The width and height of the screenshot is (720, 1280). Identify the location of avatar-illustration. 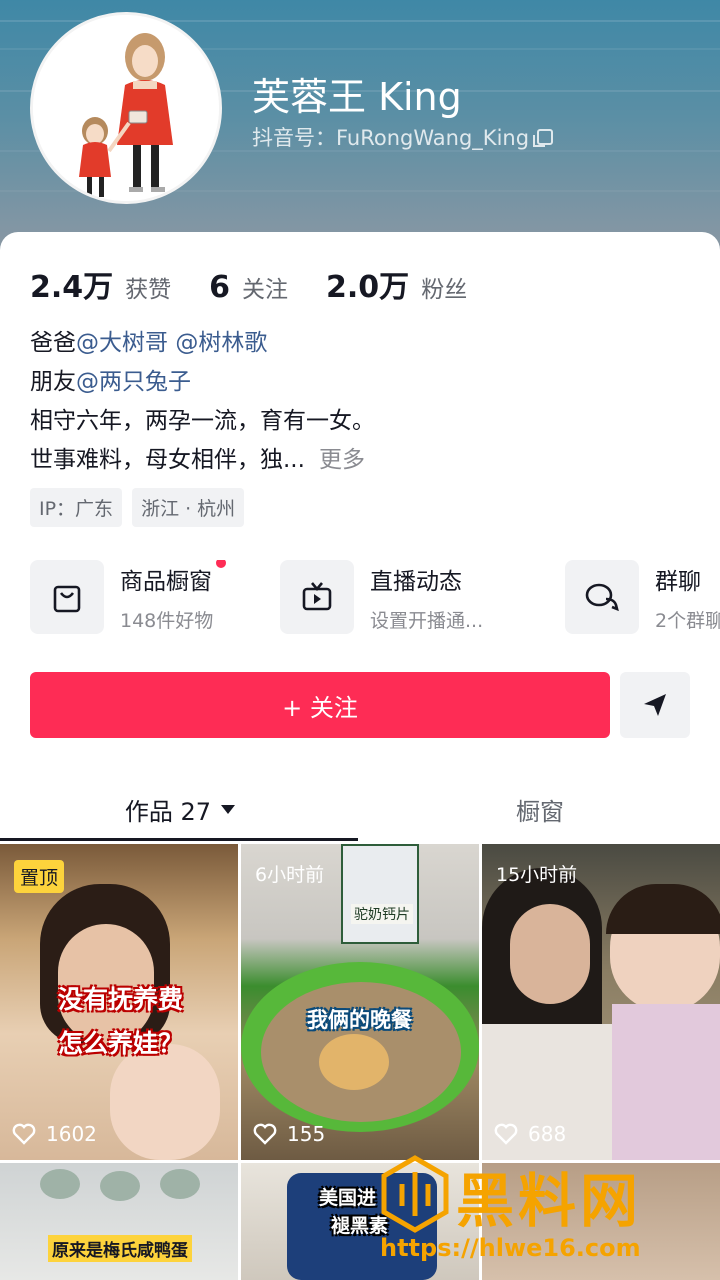
(126, 108).